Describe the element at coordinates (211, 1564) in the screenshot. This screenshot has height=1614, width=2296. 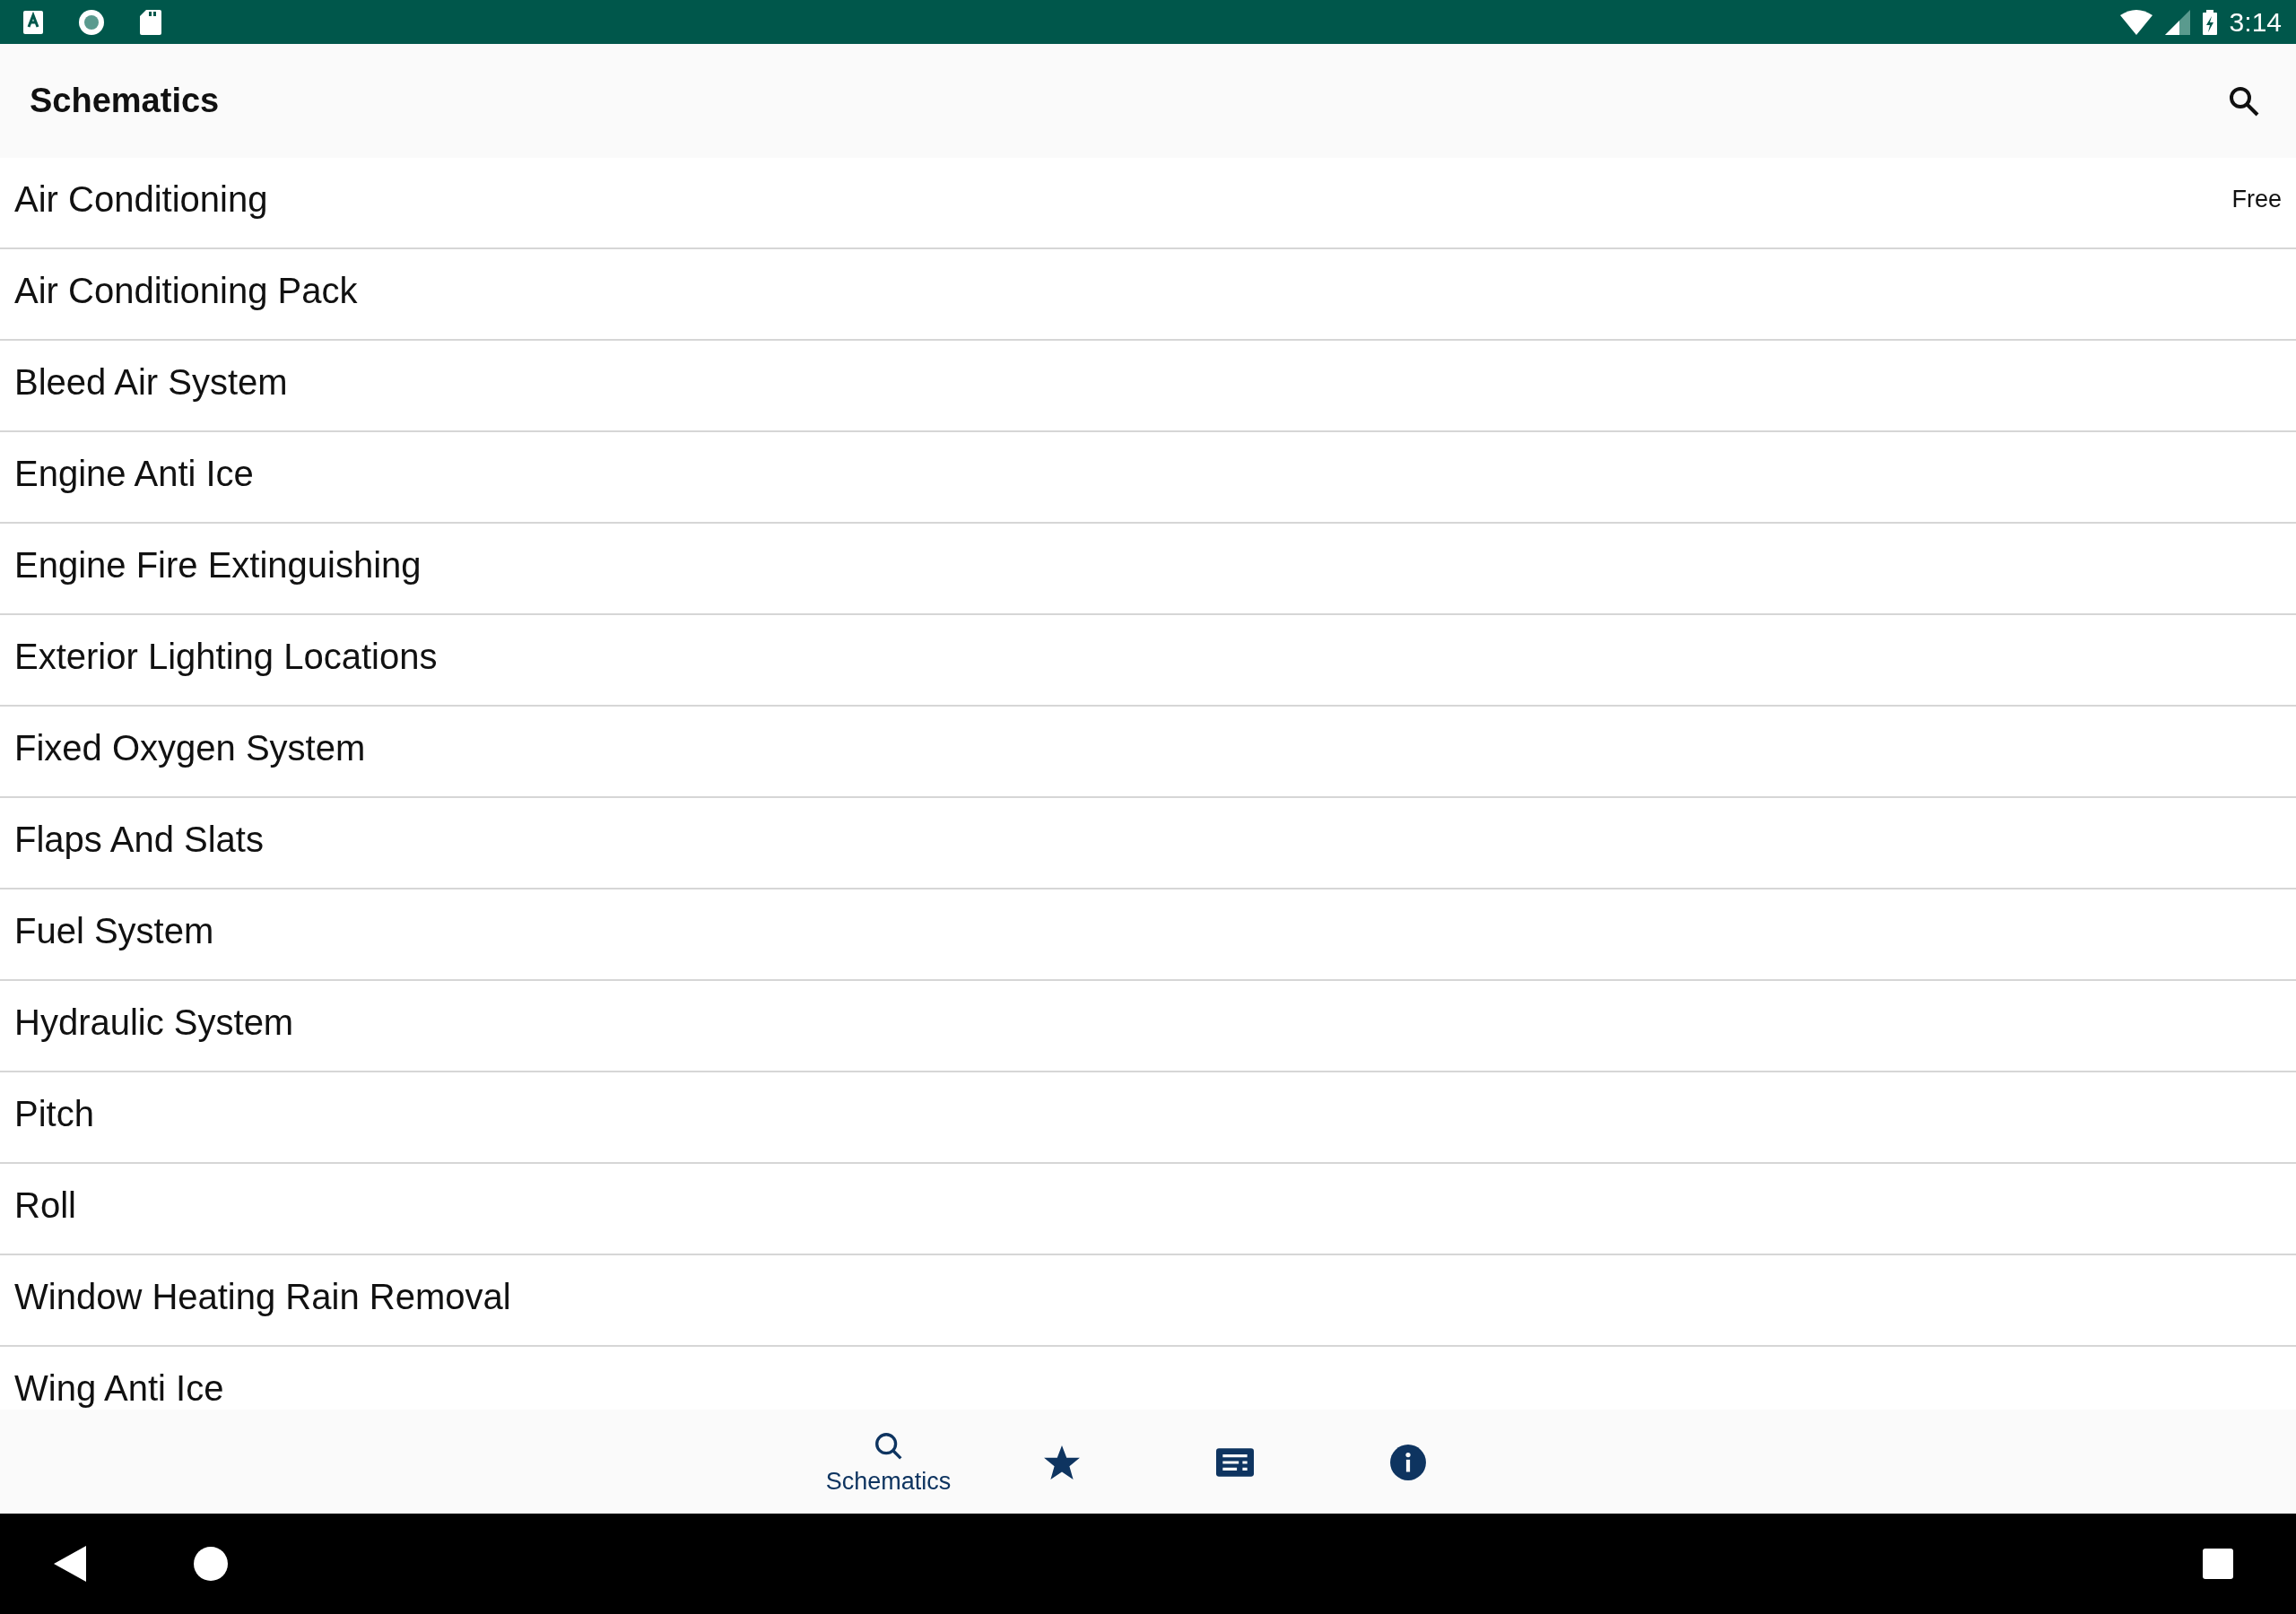
I see `home-icon` at that location.